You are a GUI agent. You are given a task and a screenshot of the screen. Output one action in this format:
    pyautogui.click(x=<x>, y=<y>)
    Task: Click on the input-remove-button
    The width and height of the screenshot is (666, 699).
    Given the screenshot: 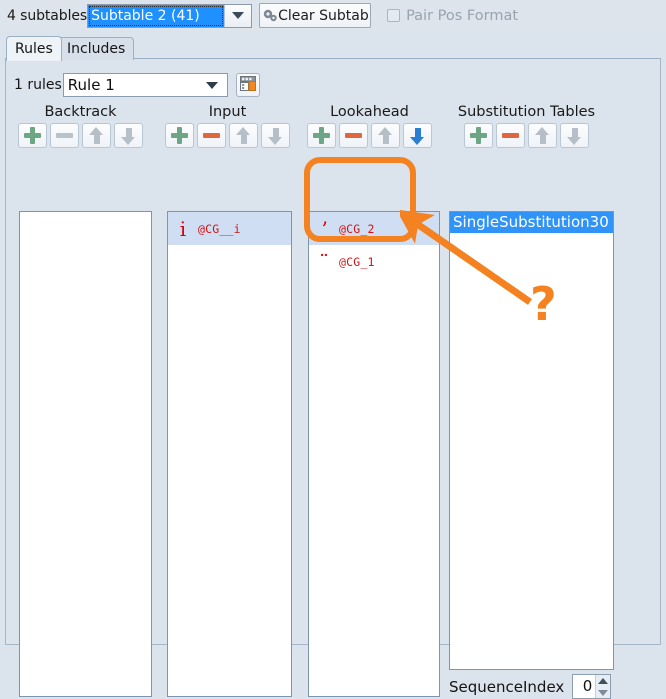 What is the action you would take?
    pyautogui.click(x=211, y=135)
    